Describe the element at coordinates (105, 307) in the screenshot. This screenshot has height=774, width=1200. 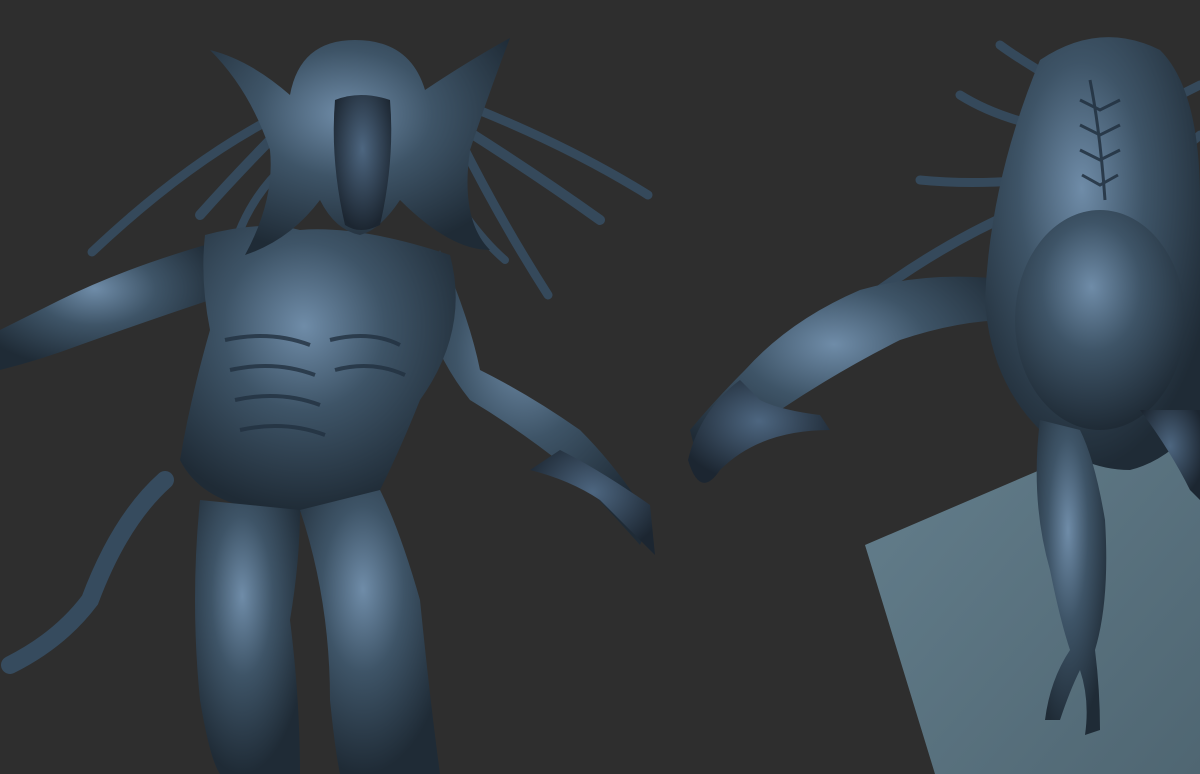
I see `front-left-arm` at that location.